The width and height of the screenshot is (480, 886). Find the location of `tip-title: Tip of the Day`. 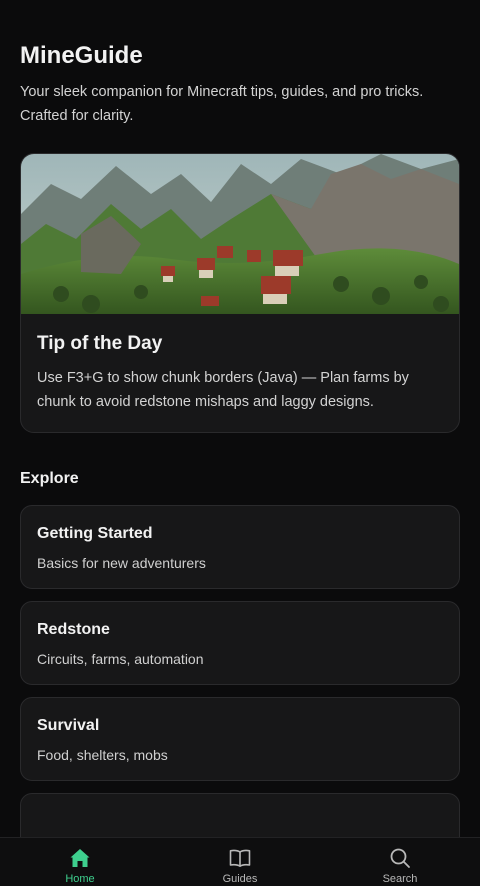

tip-title: Tip of the Day is located at coordinates (100, 343).